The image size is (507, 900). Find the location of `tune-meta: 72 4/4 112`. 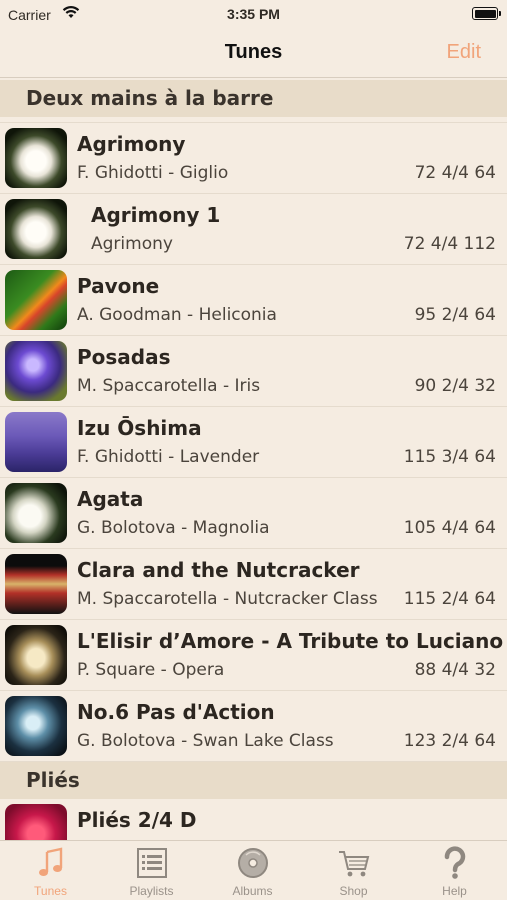

tune-meta: 72 4/4 112 is located at coordinates (449, 244).